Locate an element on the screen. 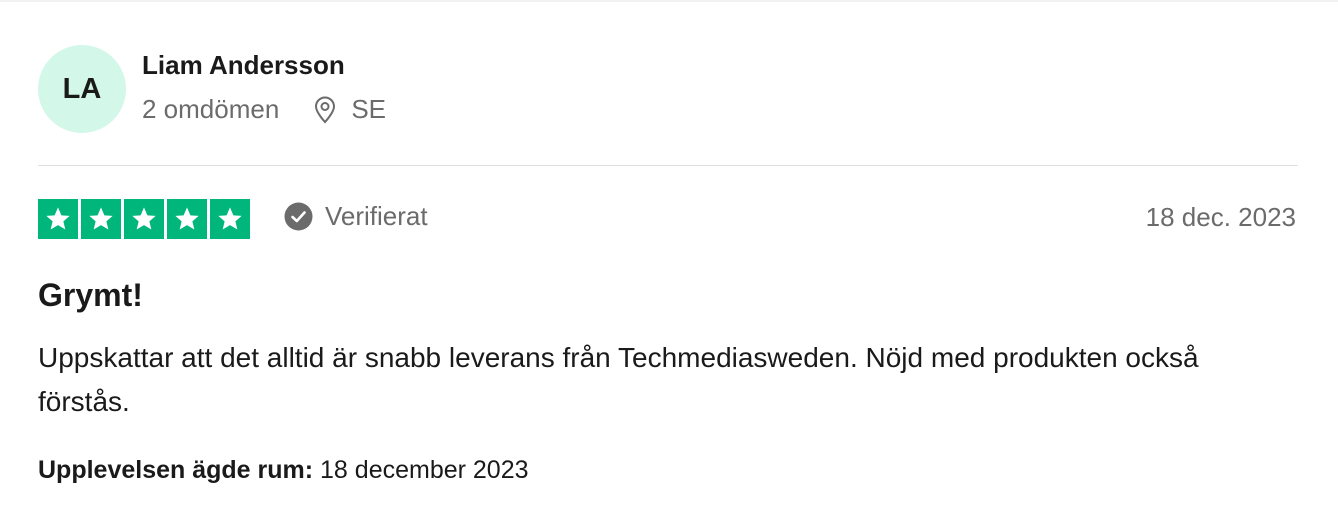  verified-badge: Verifierat is located at coordinates (356, 216).